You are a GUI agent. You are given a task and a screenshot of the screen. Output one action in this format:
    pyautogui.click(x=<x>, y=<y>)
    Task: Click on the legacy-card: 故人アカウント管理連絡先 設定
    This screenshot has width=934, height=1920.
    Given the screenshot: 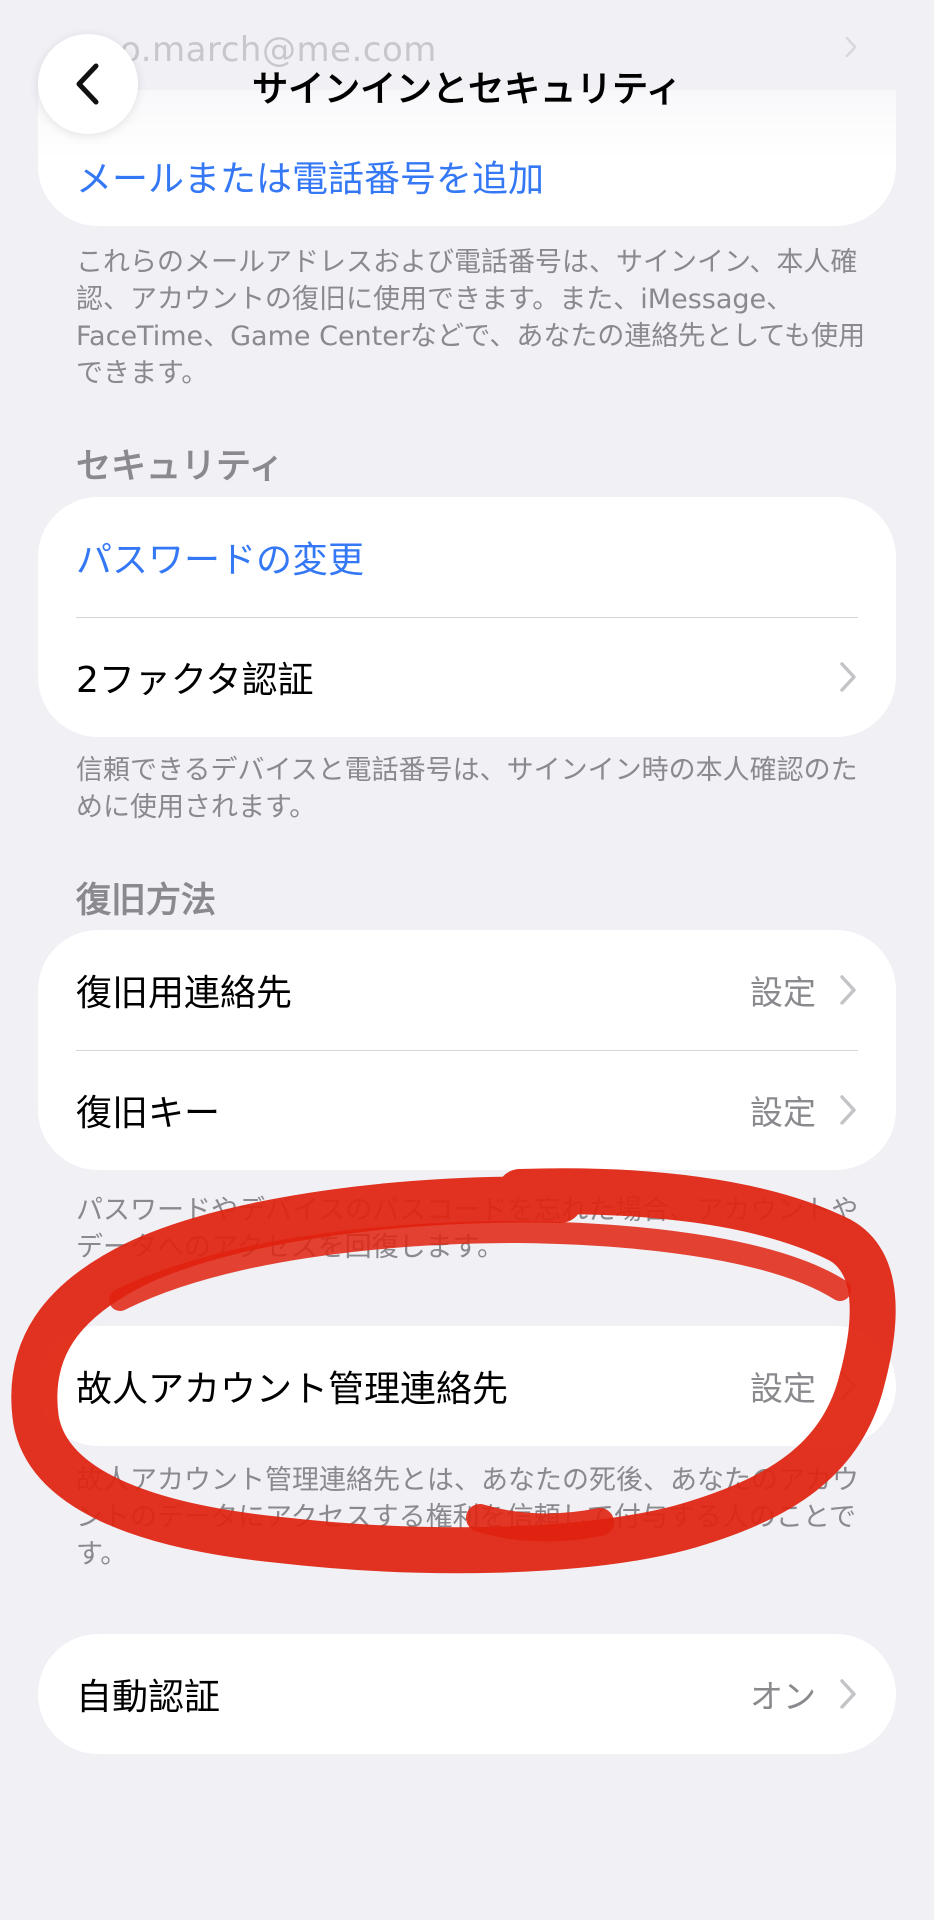 What is the action you would take?
    pyautogui.click(x=467, y=1386)
    